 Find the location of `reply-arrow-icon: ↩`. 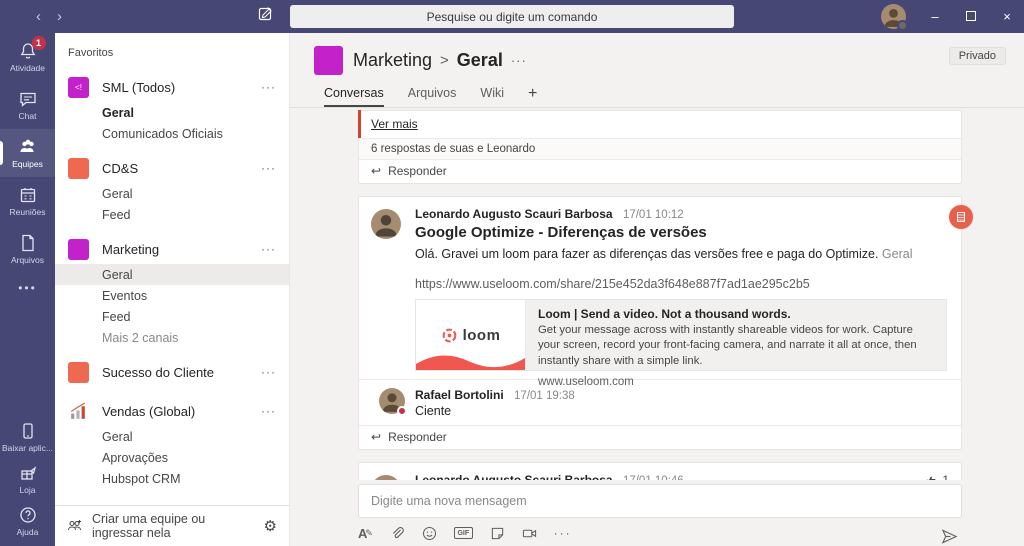

reply-arrow-icon: ↩ is located at coordinates (376, 171).